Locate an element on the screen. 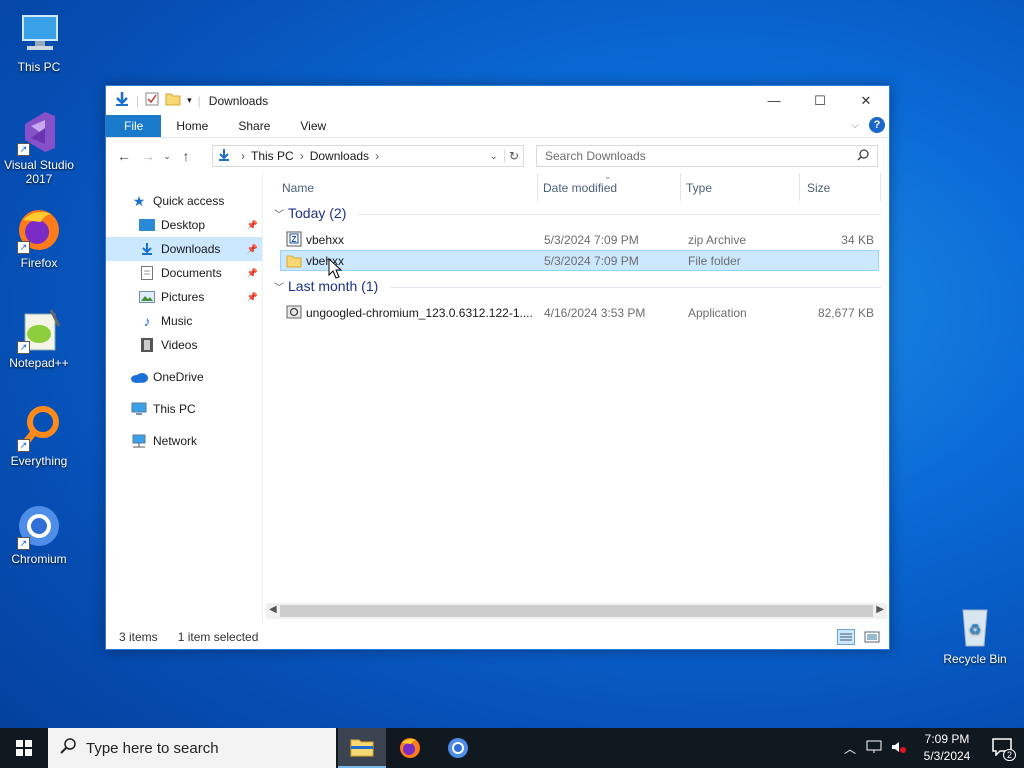 The height and width of the screenshot is (768, 1024). nav-network: Network is located at coordinates (184, 441).